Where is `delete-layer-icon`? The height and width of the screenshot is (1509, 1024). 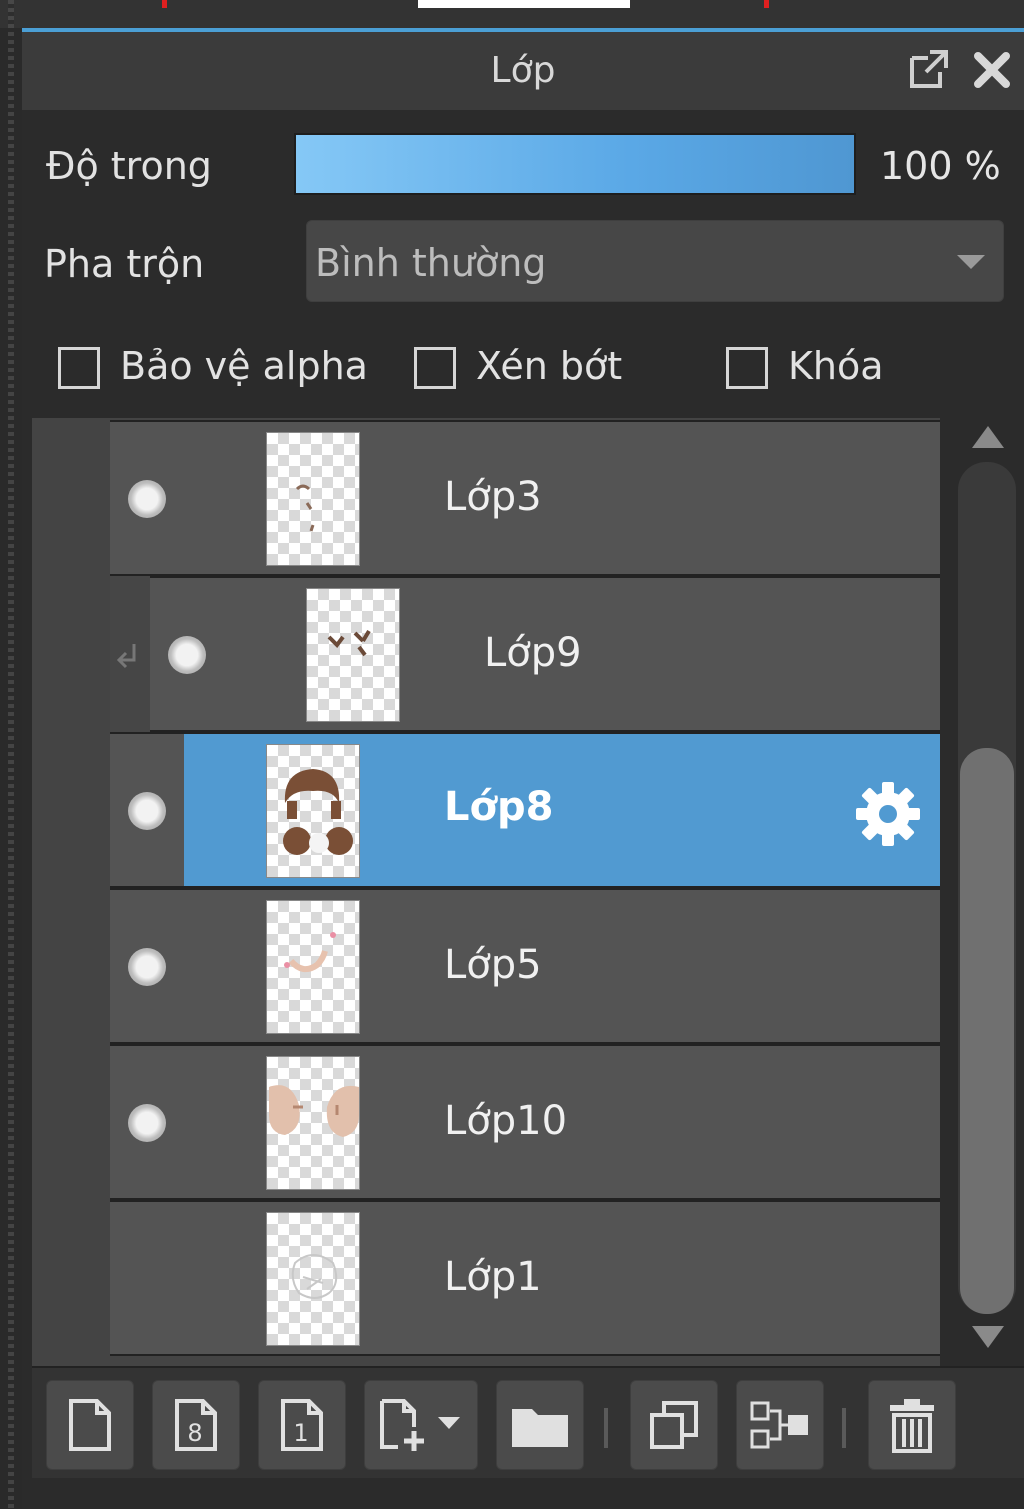 delete-layer-icon is located at coordinates (912, 1426).